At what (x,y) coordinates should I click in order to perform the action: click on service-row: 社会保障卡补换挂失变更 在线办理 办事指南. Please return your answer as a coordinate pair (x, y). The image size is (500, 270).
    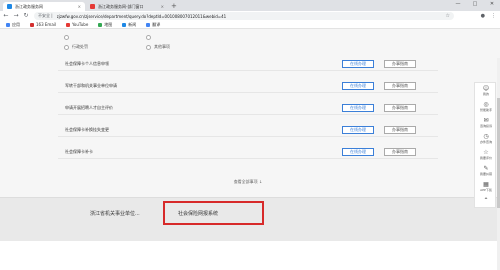
    Looking at the image, I should click on (248, 130).